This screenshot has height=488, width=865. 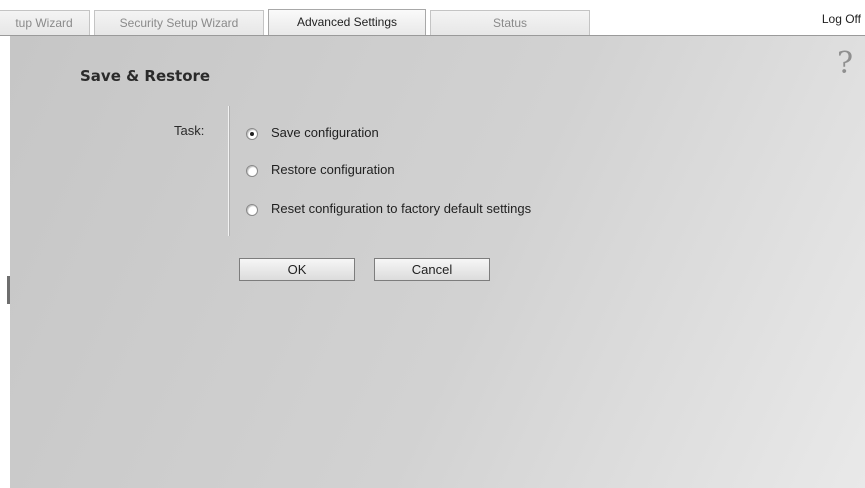 I want to click on option-save-configuration: Save configuration, so click(x=312, y=132).